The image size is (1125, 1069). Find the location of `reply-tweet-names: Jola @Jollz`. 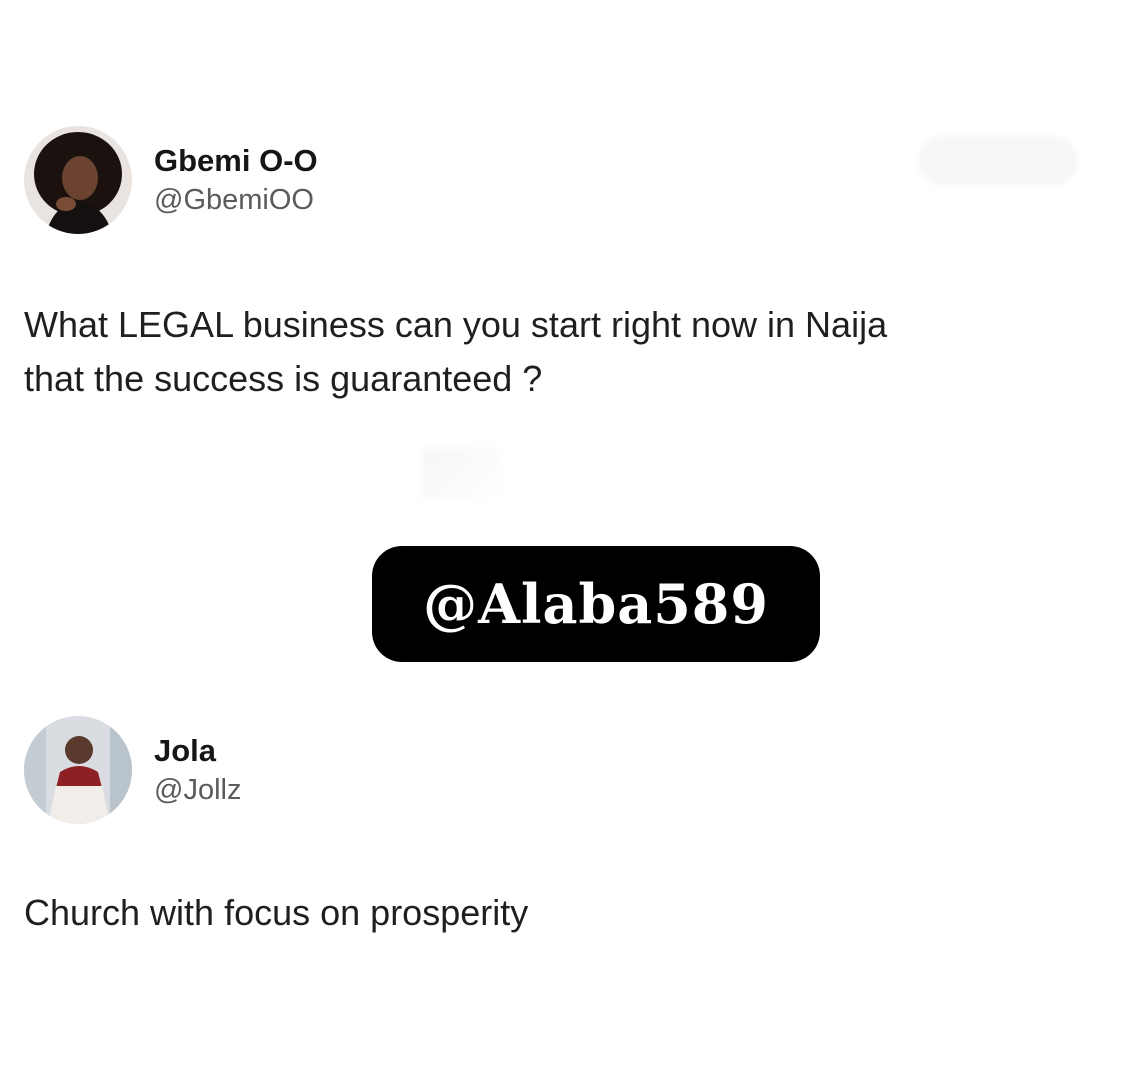

reply-tweet-names: Jola @Jollz is located at coordinates (197, 770).